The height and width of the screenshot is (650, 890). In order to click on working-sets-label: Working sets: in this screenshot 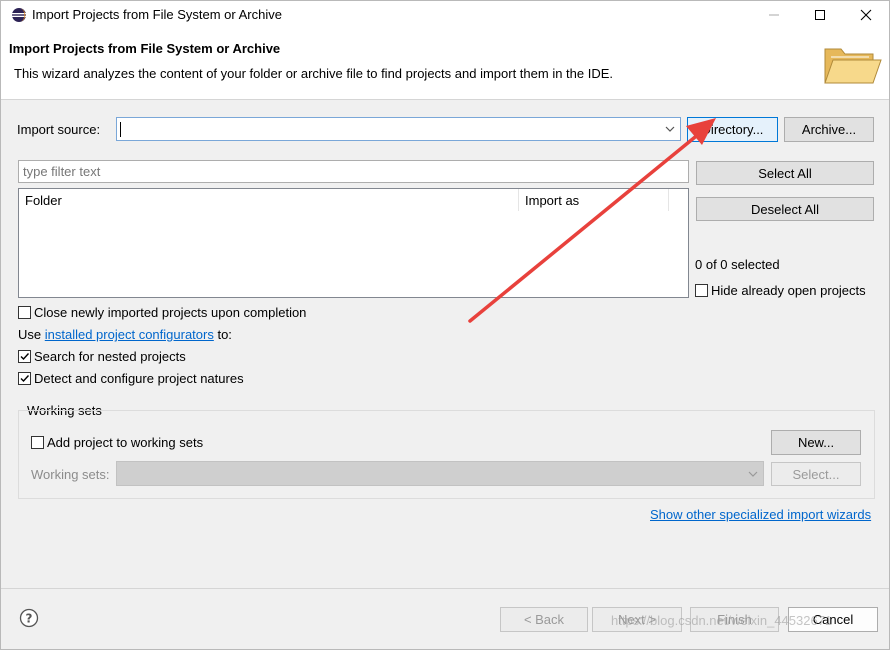, I will do `click(70, 474)`.